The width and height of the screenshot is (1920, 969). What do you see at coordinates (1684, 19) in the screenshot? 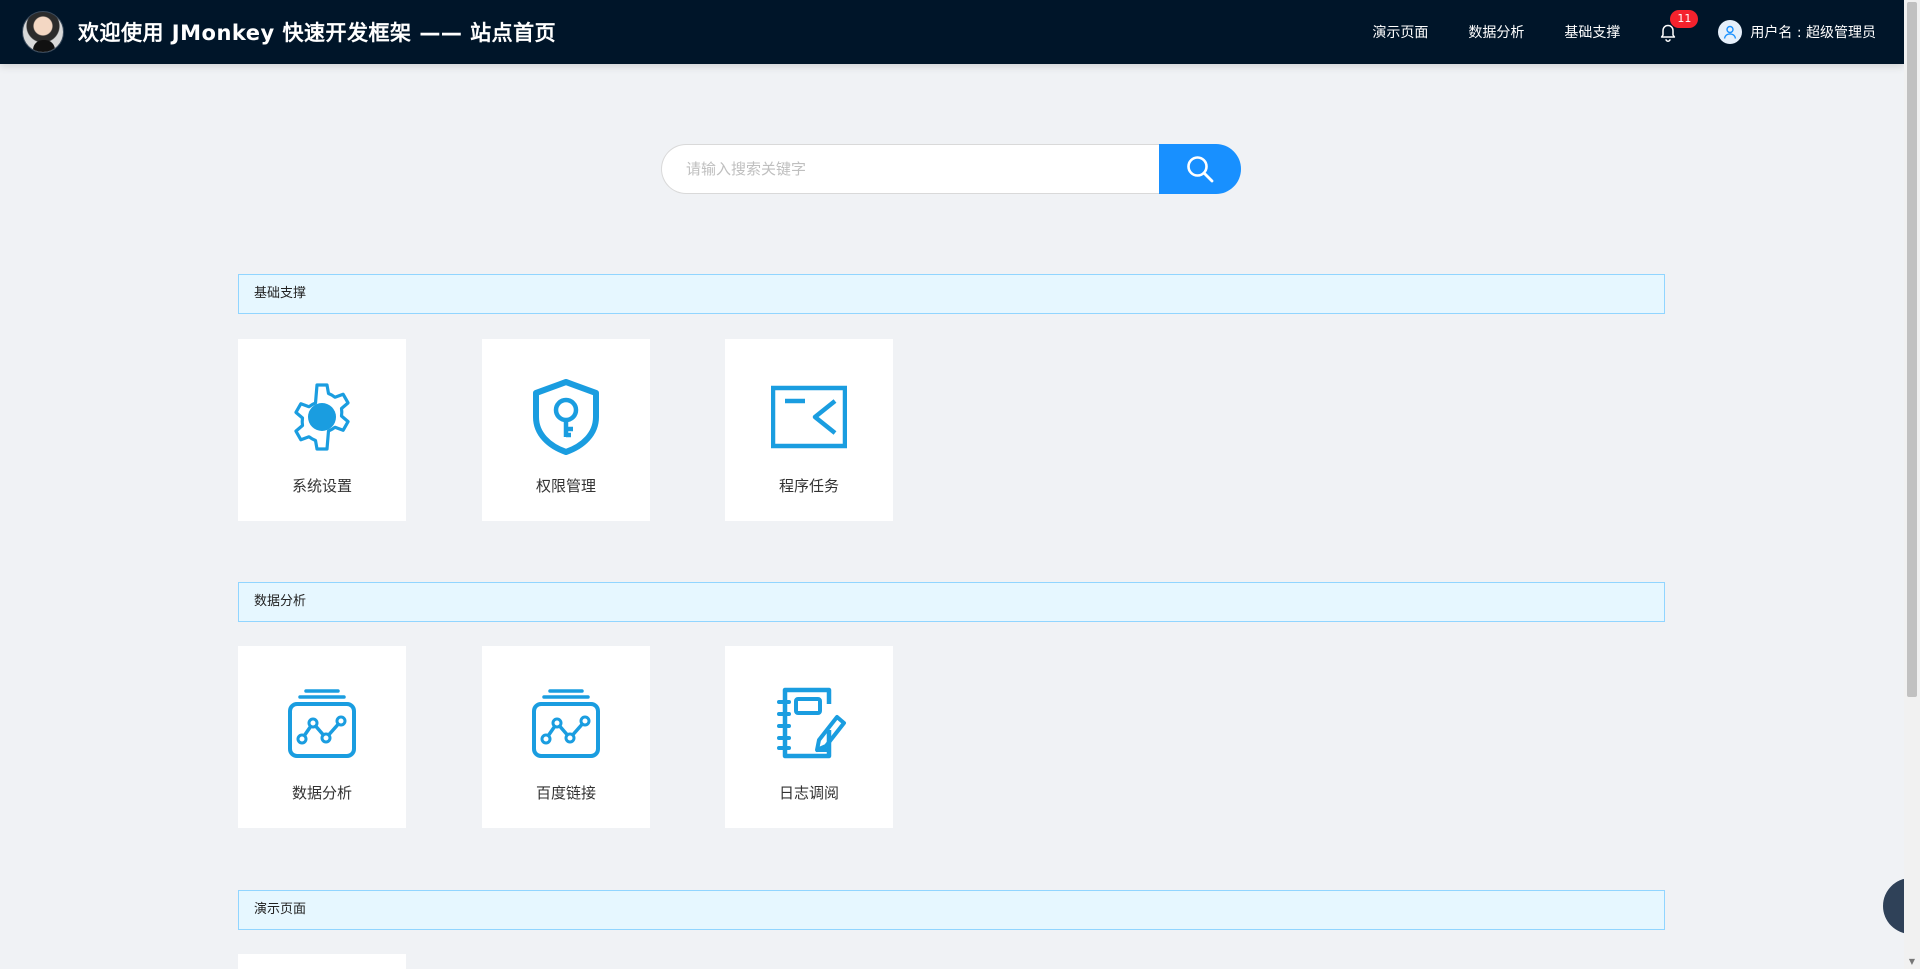
I see `notification-badge: 11` at bounding box center [1684, 19].